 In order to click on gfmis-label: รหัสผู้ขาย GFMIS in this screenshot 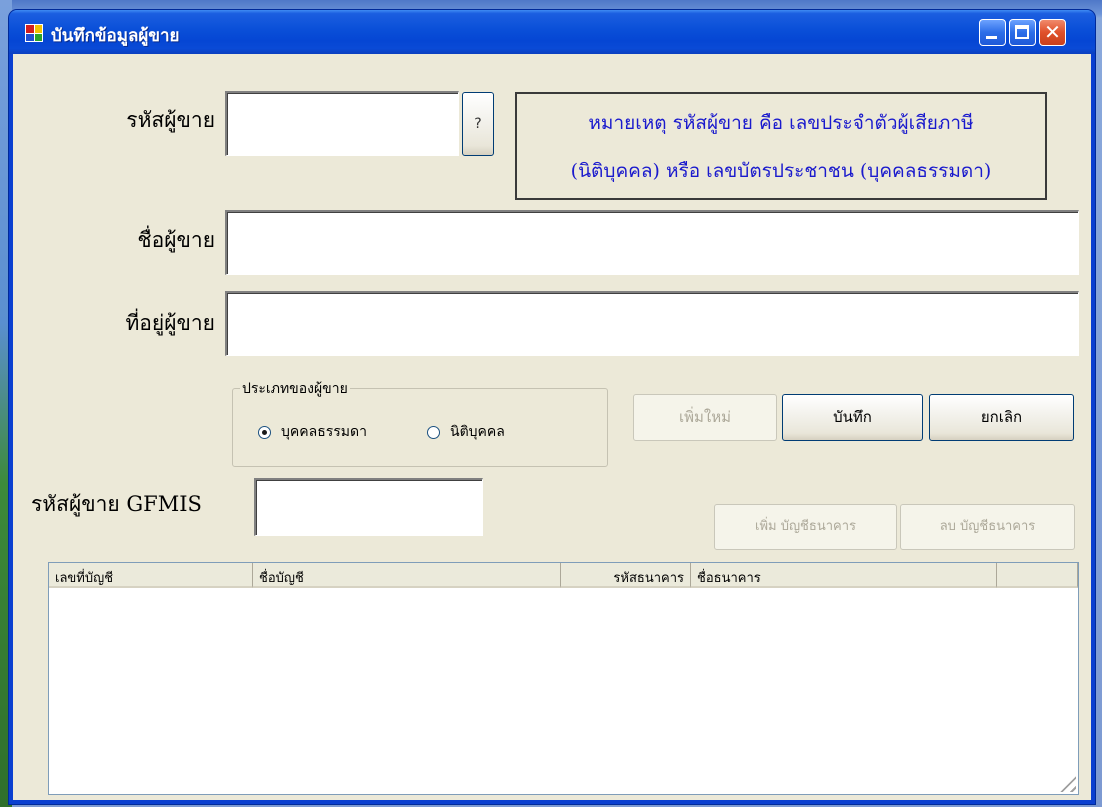, I will do `click(116, 504)`.